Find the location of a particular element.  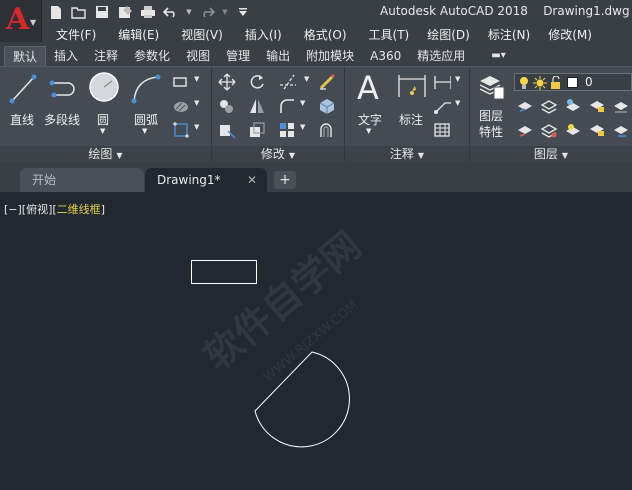

dimension-button: 标注 is located at coordinates (412, 100).